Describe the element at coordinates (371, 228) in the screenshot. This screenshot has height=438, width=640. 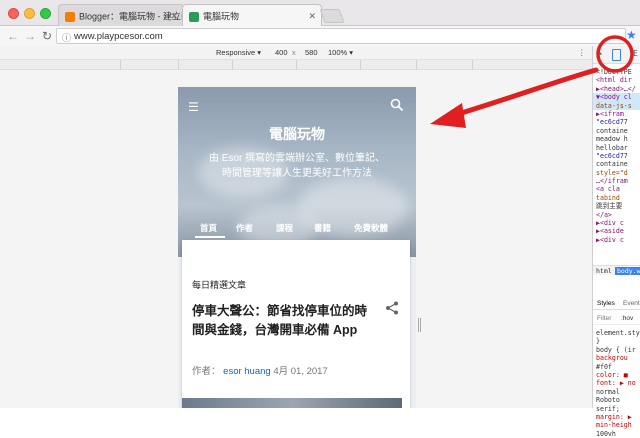
I see `menu-item-free-software: 免費軟體` at that location.